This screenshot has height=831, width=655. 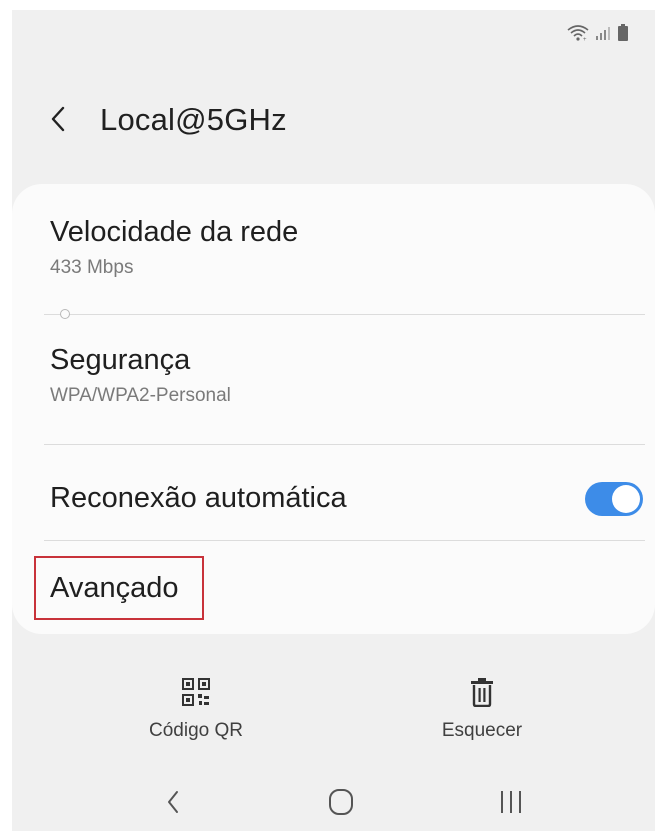 What do you see at coordinates (482, 708) in the screenshot?
I see `forget-button: Esquecer` at bounding box center [482, 708].